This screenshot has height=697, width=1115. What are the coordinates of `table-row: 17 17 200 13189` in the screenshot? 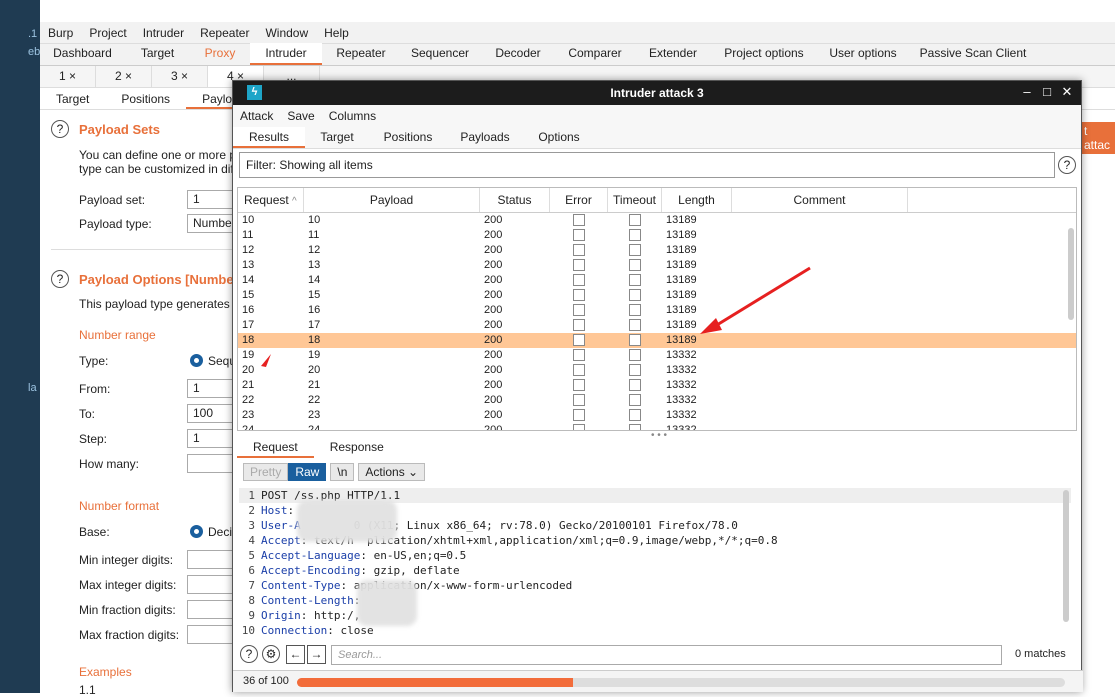 It's located at (657, 325).